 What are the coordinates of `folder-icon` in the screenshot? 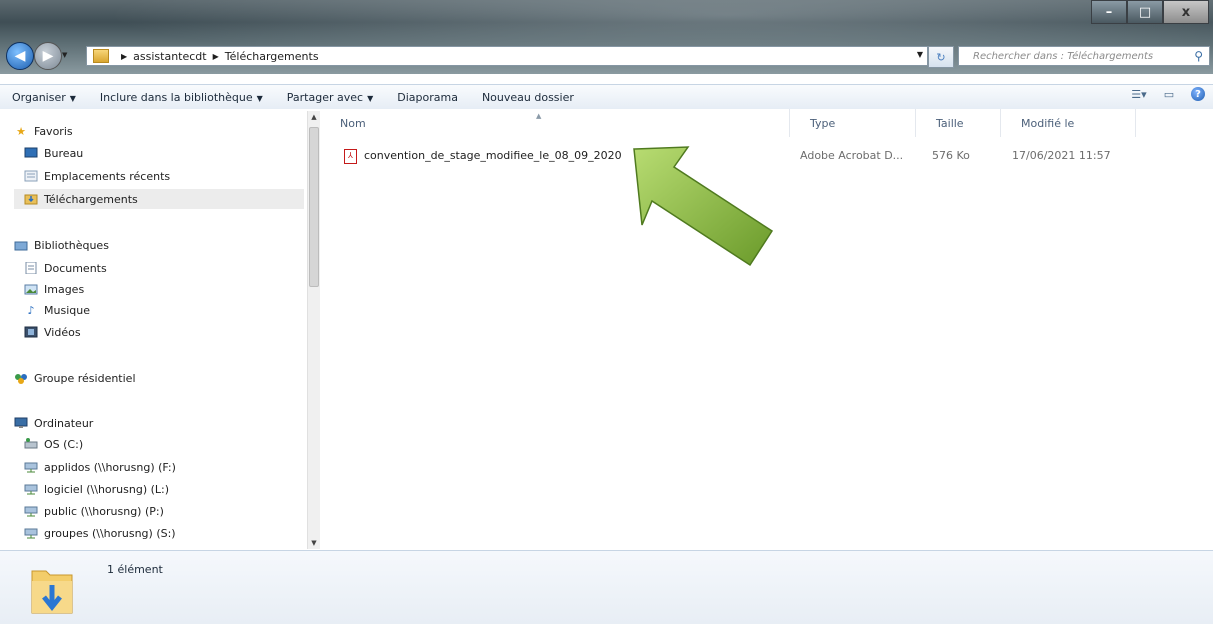 It's located at (101, 56).